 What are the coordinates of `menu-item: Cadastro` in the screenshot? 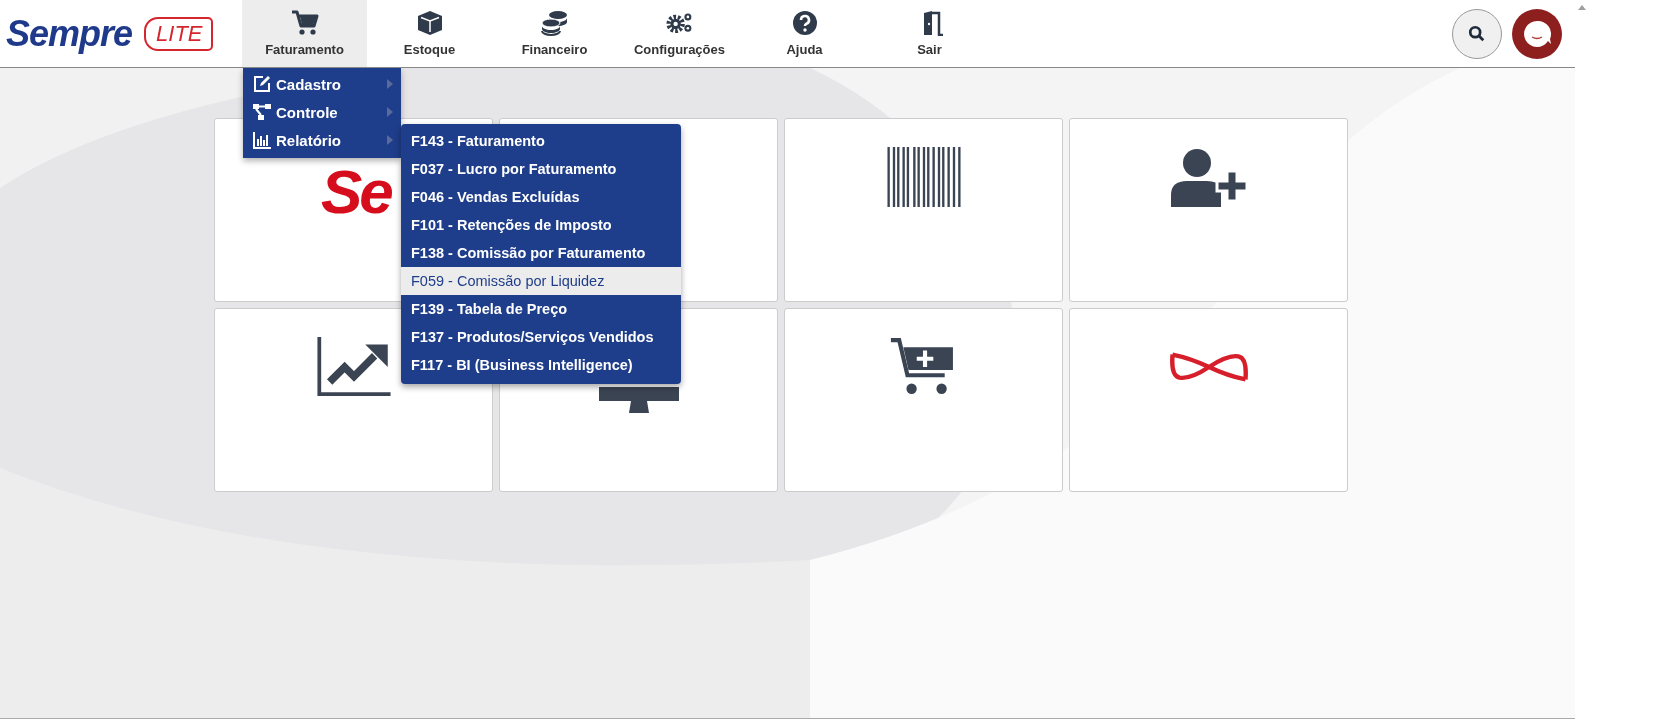 It's located at (322, 84).